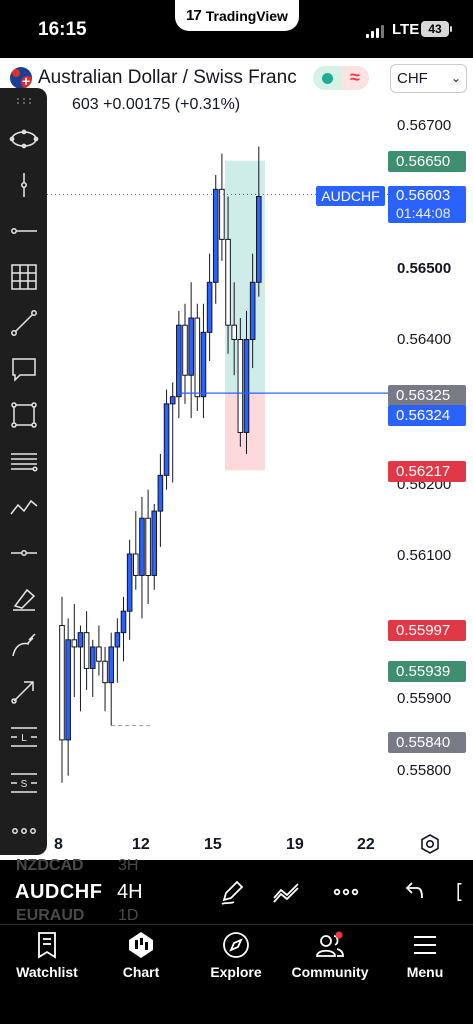 This screenshot has height=1024, width=473. Describe the element at coordinates (424, 339) in the screenshot. I see `axis-price-label: 0.56400` at that location.